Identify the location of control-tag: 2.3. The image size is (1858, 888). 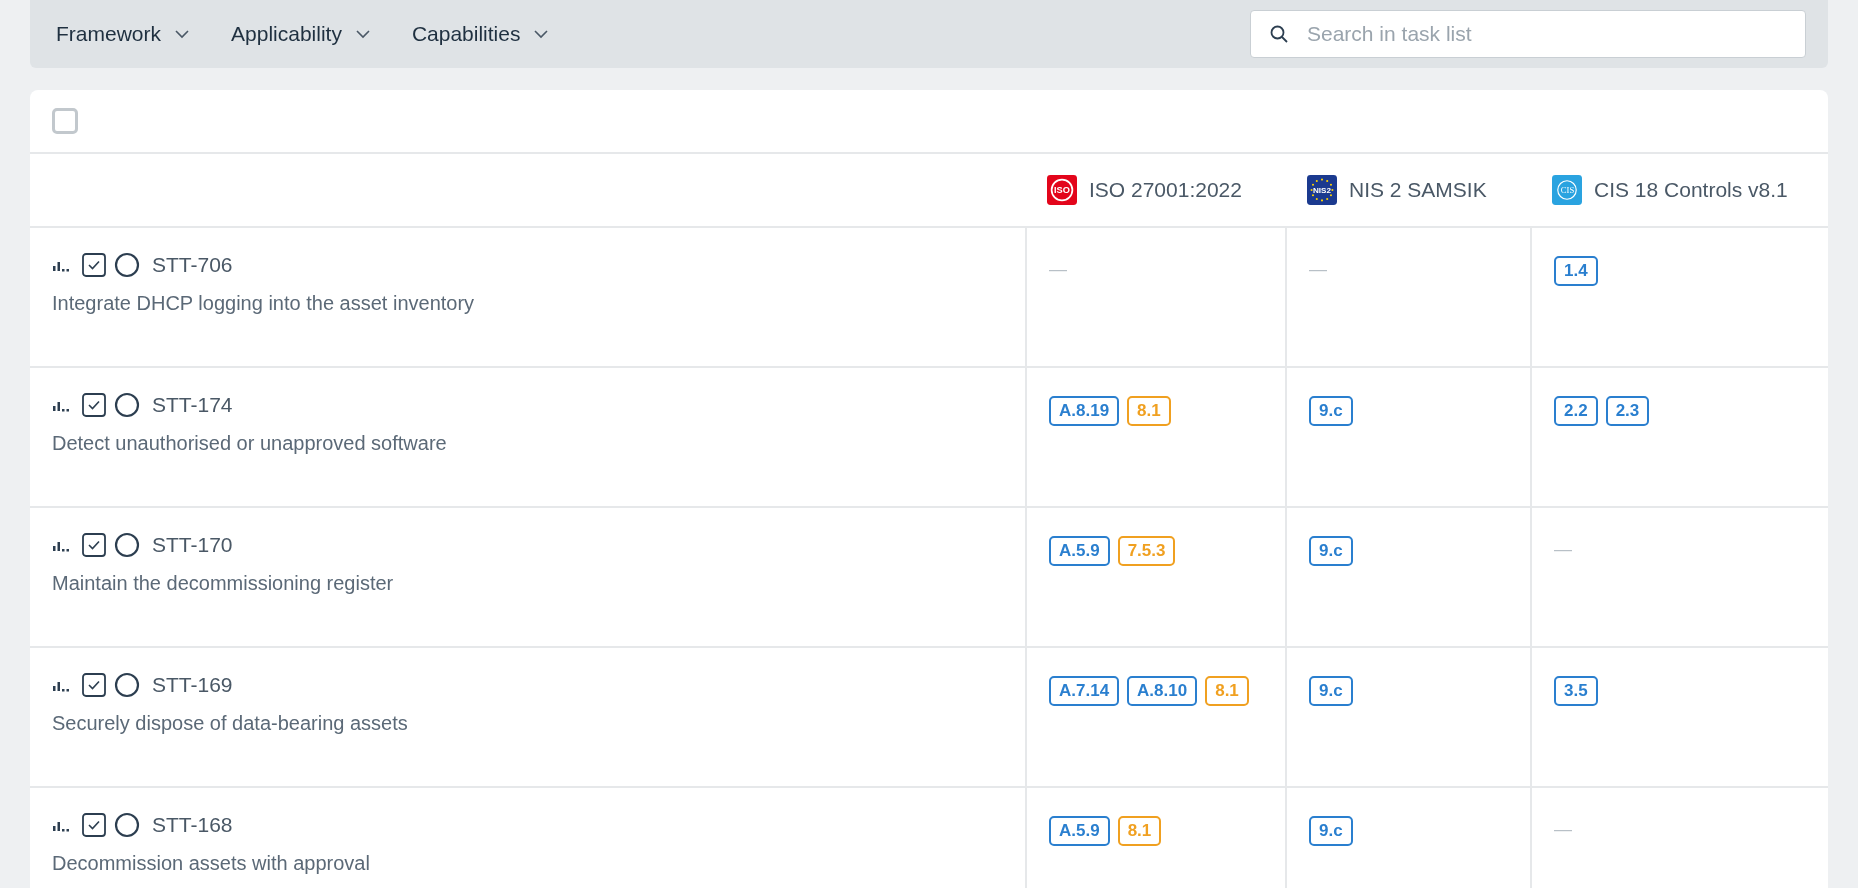
(1627, 411).